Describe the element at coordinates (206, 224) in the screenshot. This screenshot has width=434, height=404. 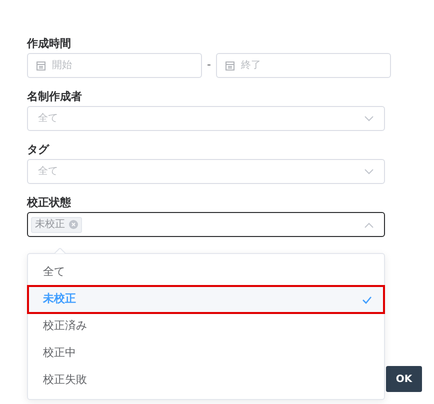
I see `select-field: 未校正` at that location.